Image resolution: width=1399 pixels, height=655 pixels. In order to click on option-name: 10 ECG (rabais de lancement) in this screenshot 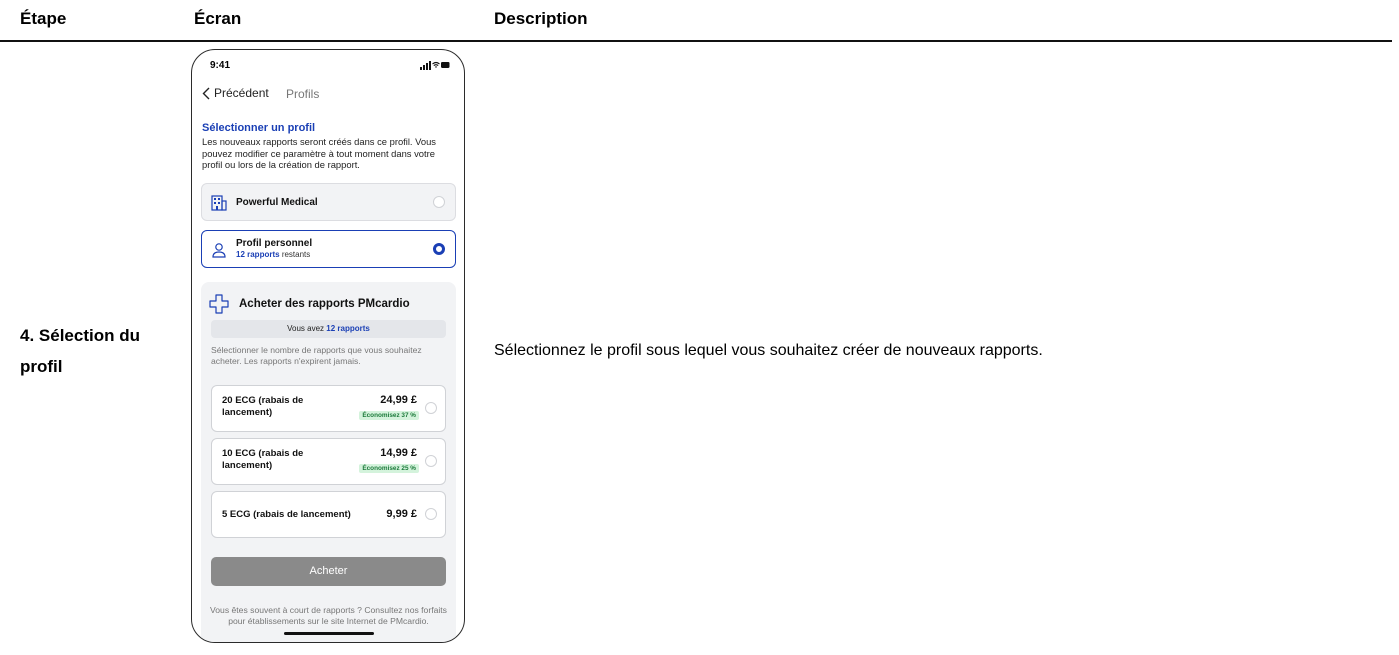, I will do `click(263, 459)`.